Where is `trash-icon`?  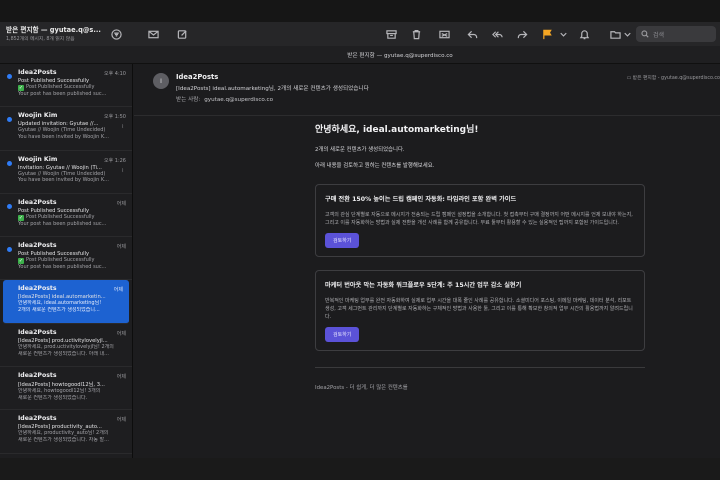
trash-icon is located at coordinates (416, 34).